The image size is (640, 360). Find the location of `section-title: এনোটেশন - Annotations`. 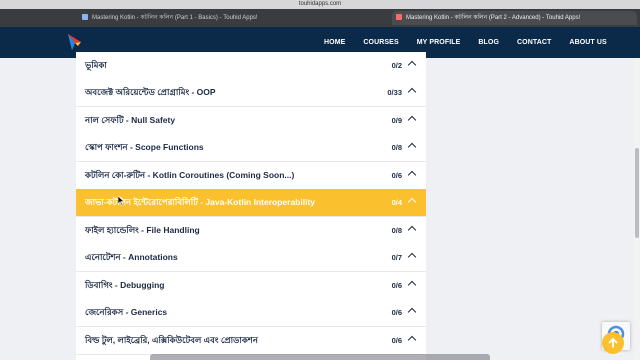

section-title: এনোটেশন - Annotations is located at coordinates (131, 257).